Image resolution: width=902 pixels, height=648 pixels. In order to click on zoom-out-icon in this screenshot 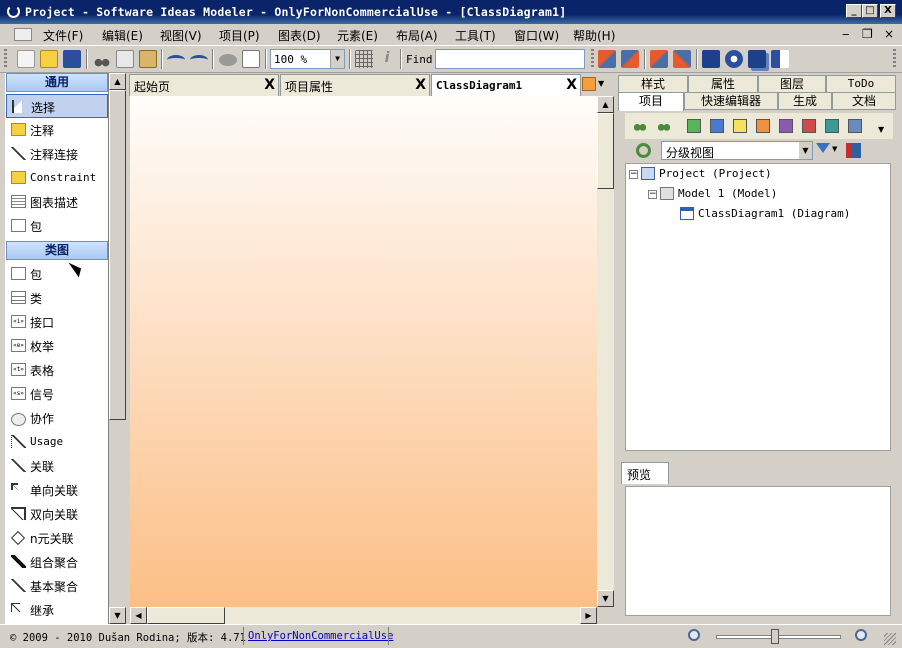, I will do `click(694, 635)`.